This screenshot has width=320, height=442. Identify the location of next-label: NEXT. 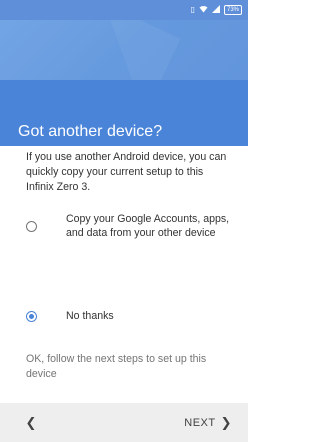
(200, 423).